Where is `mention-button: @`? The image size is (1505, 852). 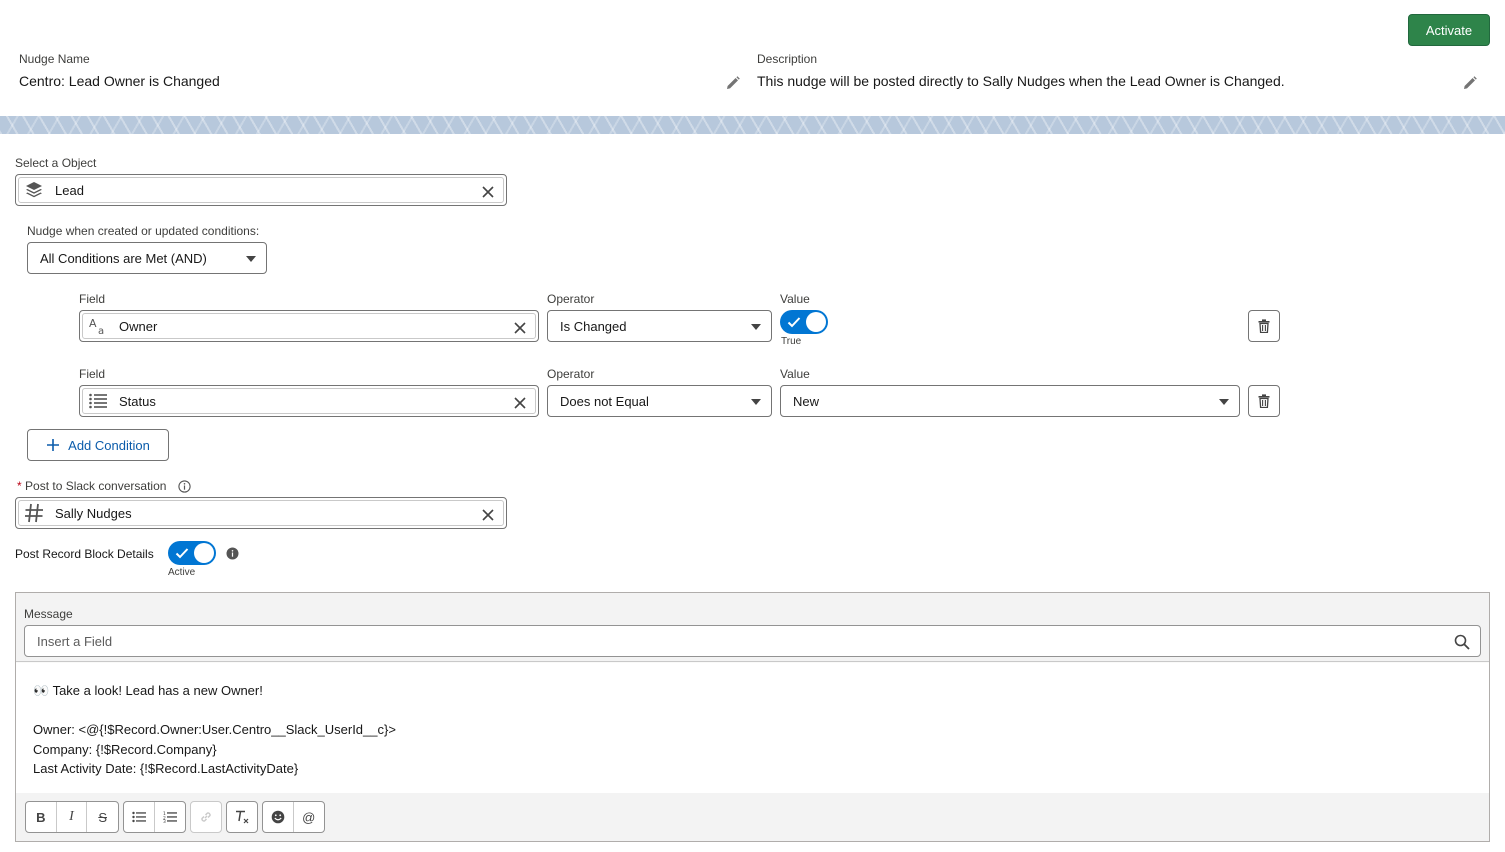
mention-button: @ is located at coordinates (309, 817).